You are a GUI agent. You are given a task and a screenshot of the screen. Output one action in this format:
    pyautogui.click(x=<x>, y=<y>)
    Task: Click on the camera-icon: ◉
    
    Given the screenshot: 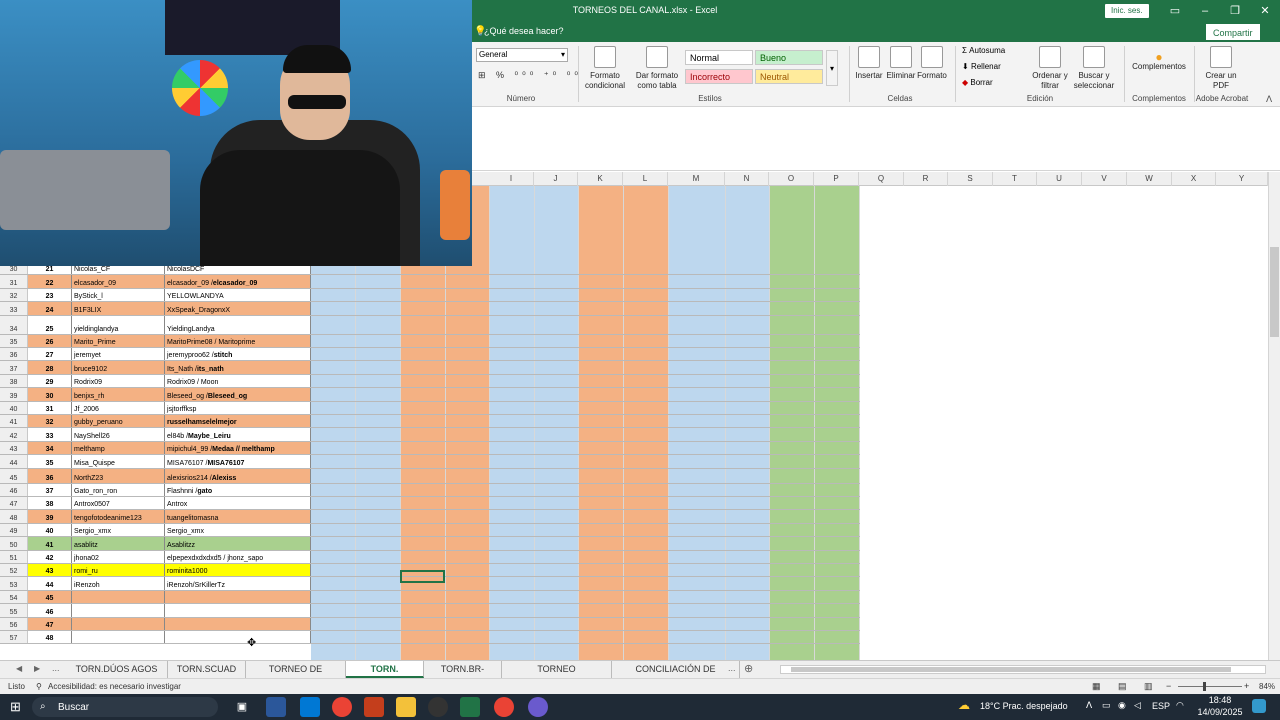 What is the action you would take?
    pyautogui.click(x=1122, y=705)
    